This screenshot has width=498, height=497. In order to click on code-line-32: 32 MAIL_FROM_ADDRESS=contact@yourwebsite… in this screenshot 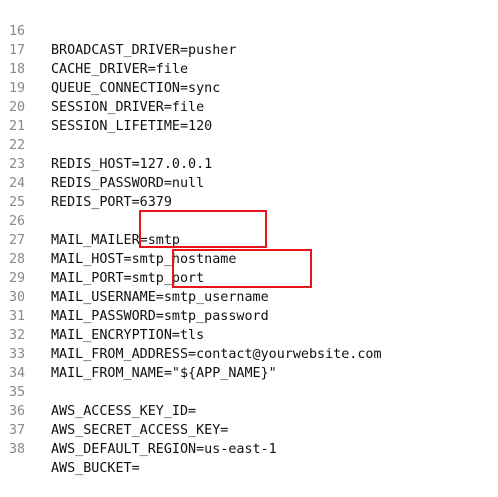, I will do `click(191, 334)`.